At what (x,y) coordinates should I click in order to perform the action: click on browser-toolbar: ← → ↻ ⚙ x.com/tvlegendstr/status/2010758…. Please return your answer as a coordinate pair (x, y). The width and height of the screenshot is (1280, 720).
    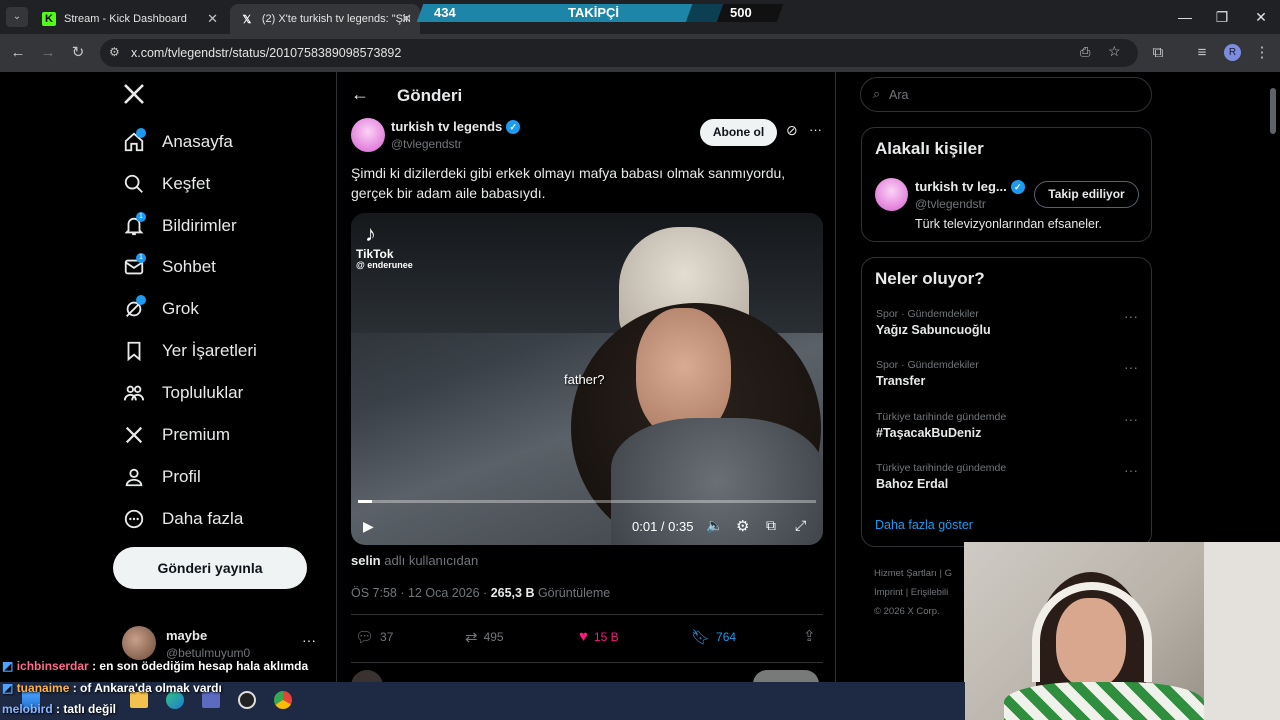
    Looking at the image, I should click on (640, 53).